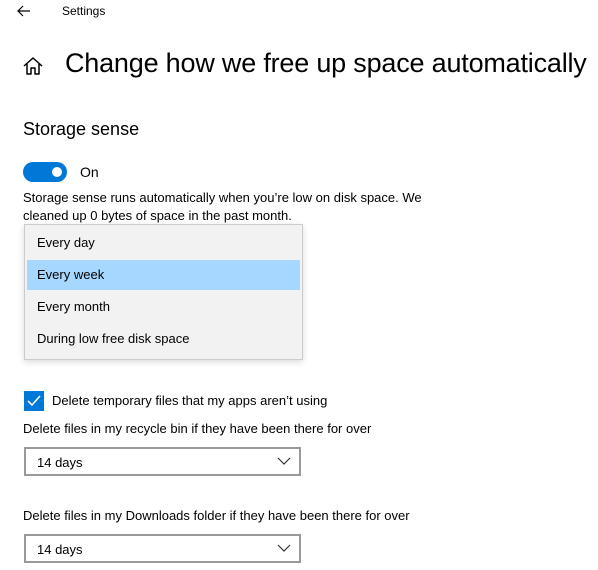  I want to click on dropdown-option-low-disk-space: During low free disk space, so click(163, 339).